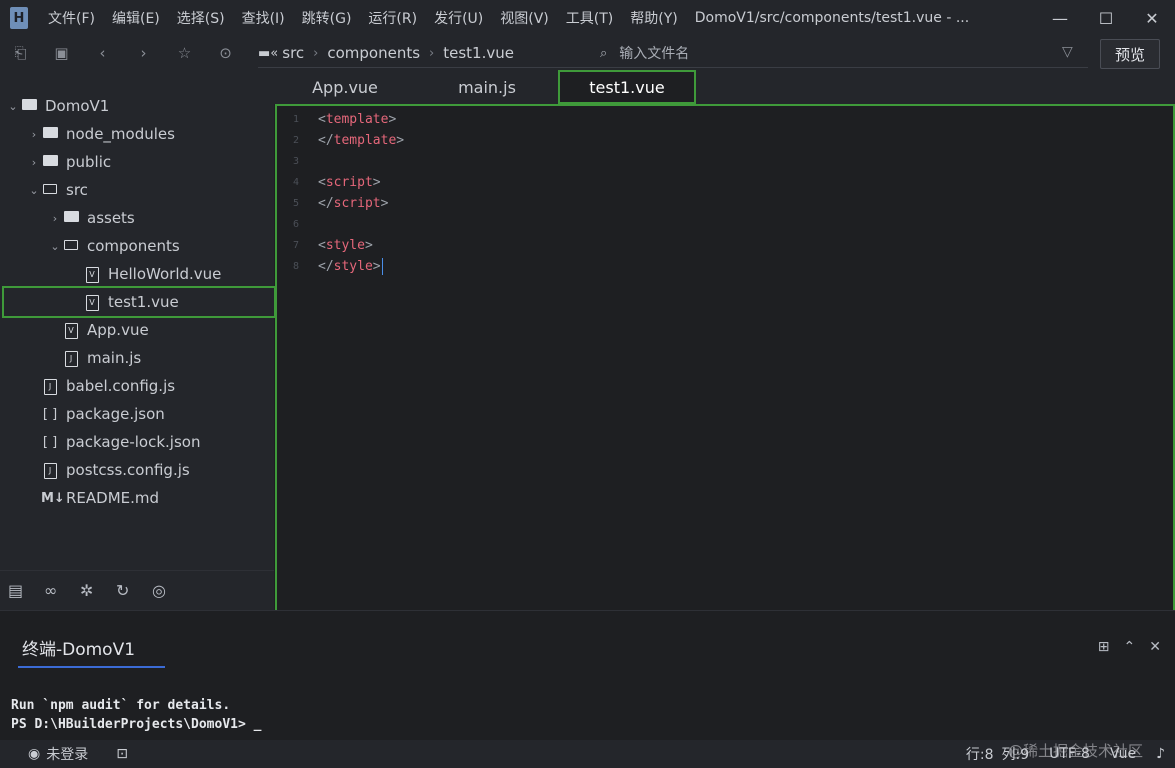 The width and height of the screenshot is (1175, 768). What do you see at coordinates (62, 590) in the screenshot?
I see `binoculars-icon: ∞` at bounding box center [62, 590].